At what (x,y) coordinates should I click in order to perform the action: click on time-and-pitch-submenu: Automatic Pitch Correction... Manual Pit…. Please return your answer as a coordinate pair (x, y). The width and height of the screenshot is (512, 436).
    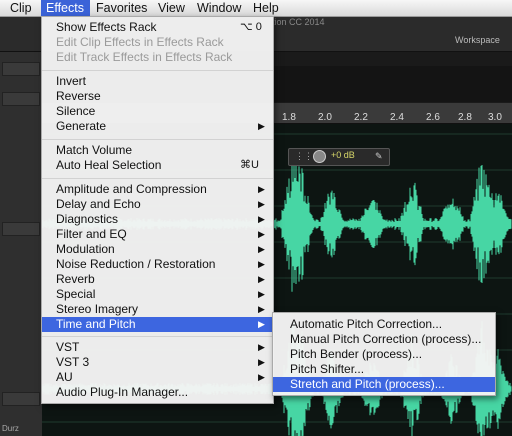
    Looking at the image, I should click on (384, 354).